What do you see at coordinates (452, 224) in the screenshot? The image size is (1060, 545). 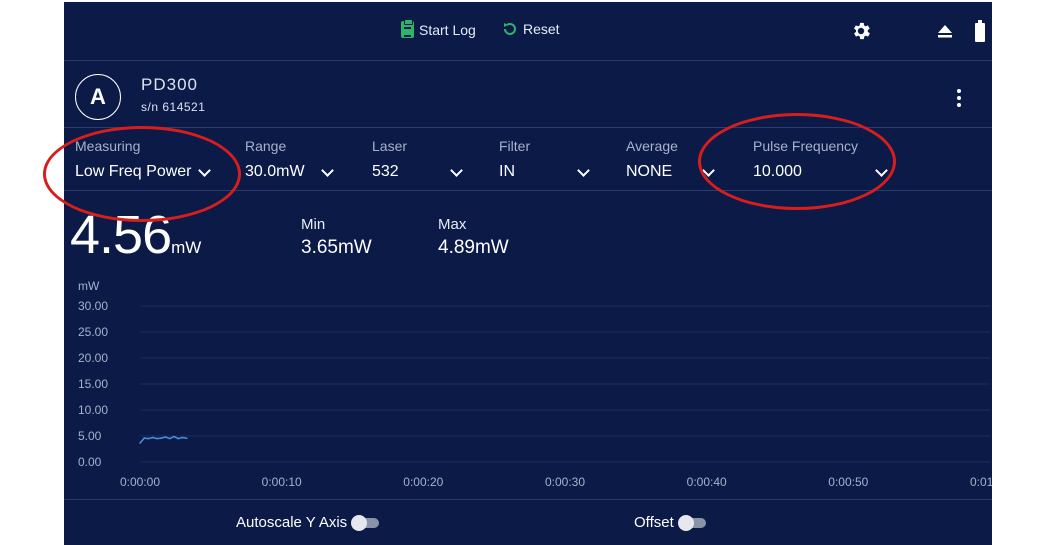 I see `max-label: Max` at bounding box center [452, 224].